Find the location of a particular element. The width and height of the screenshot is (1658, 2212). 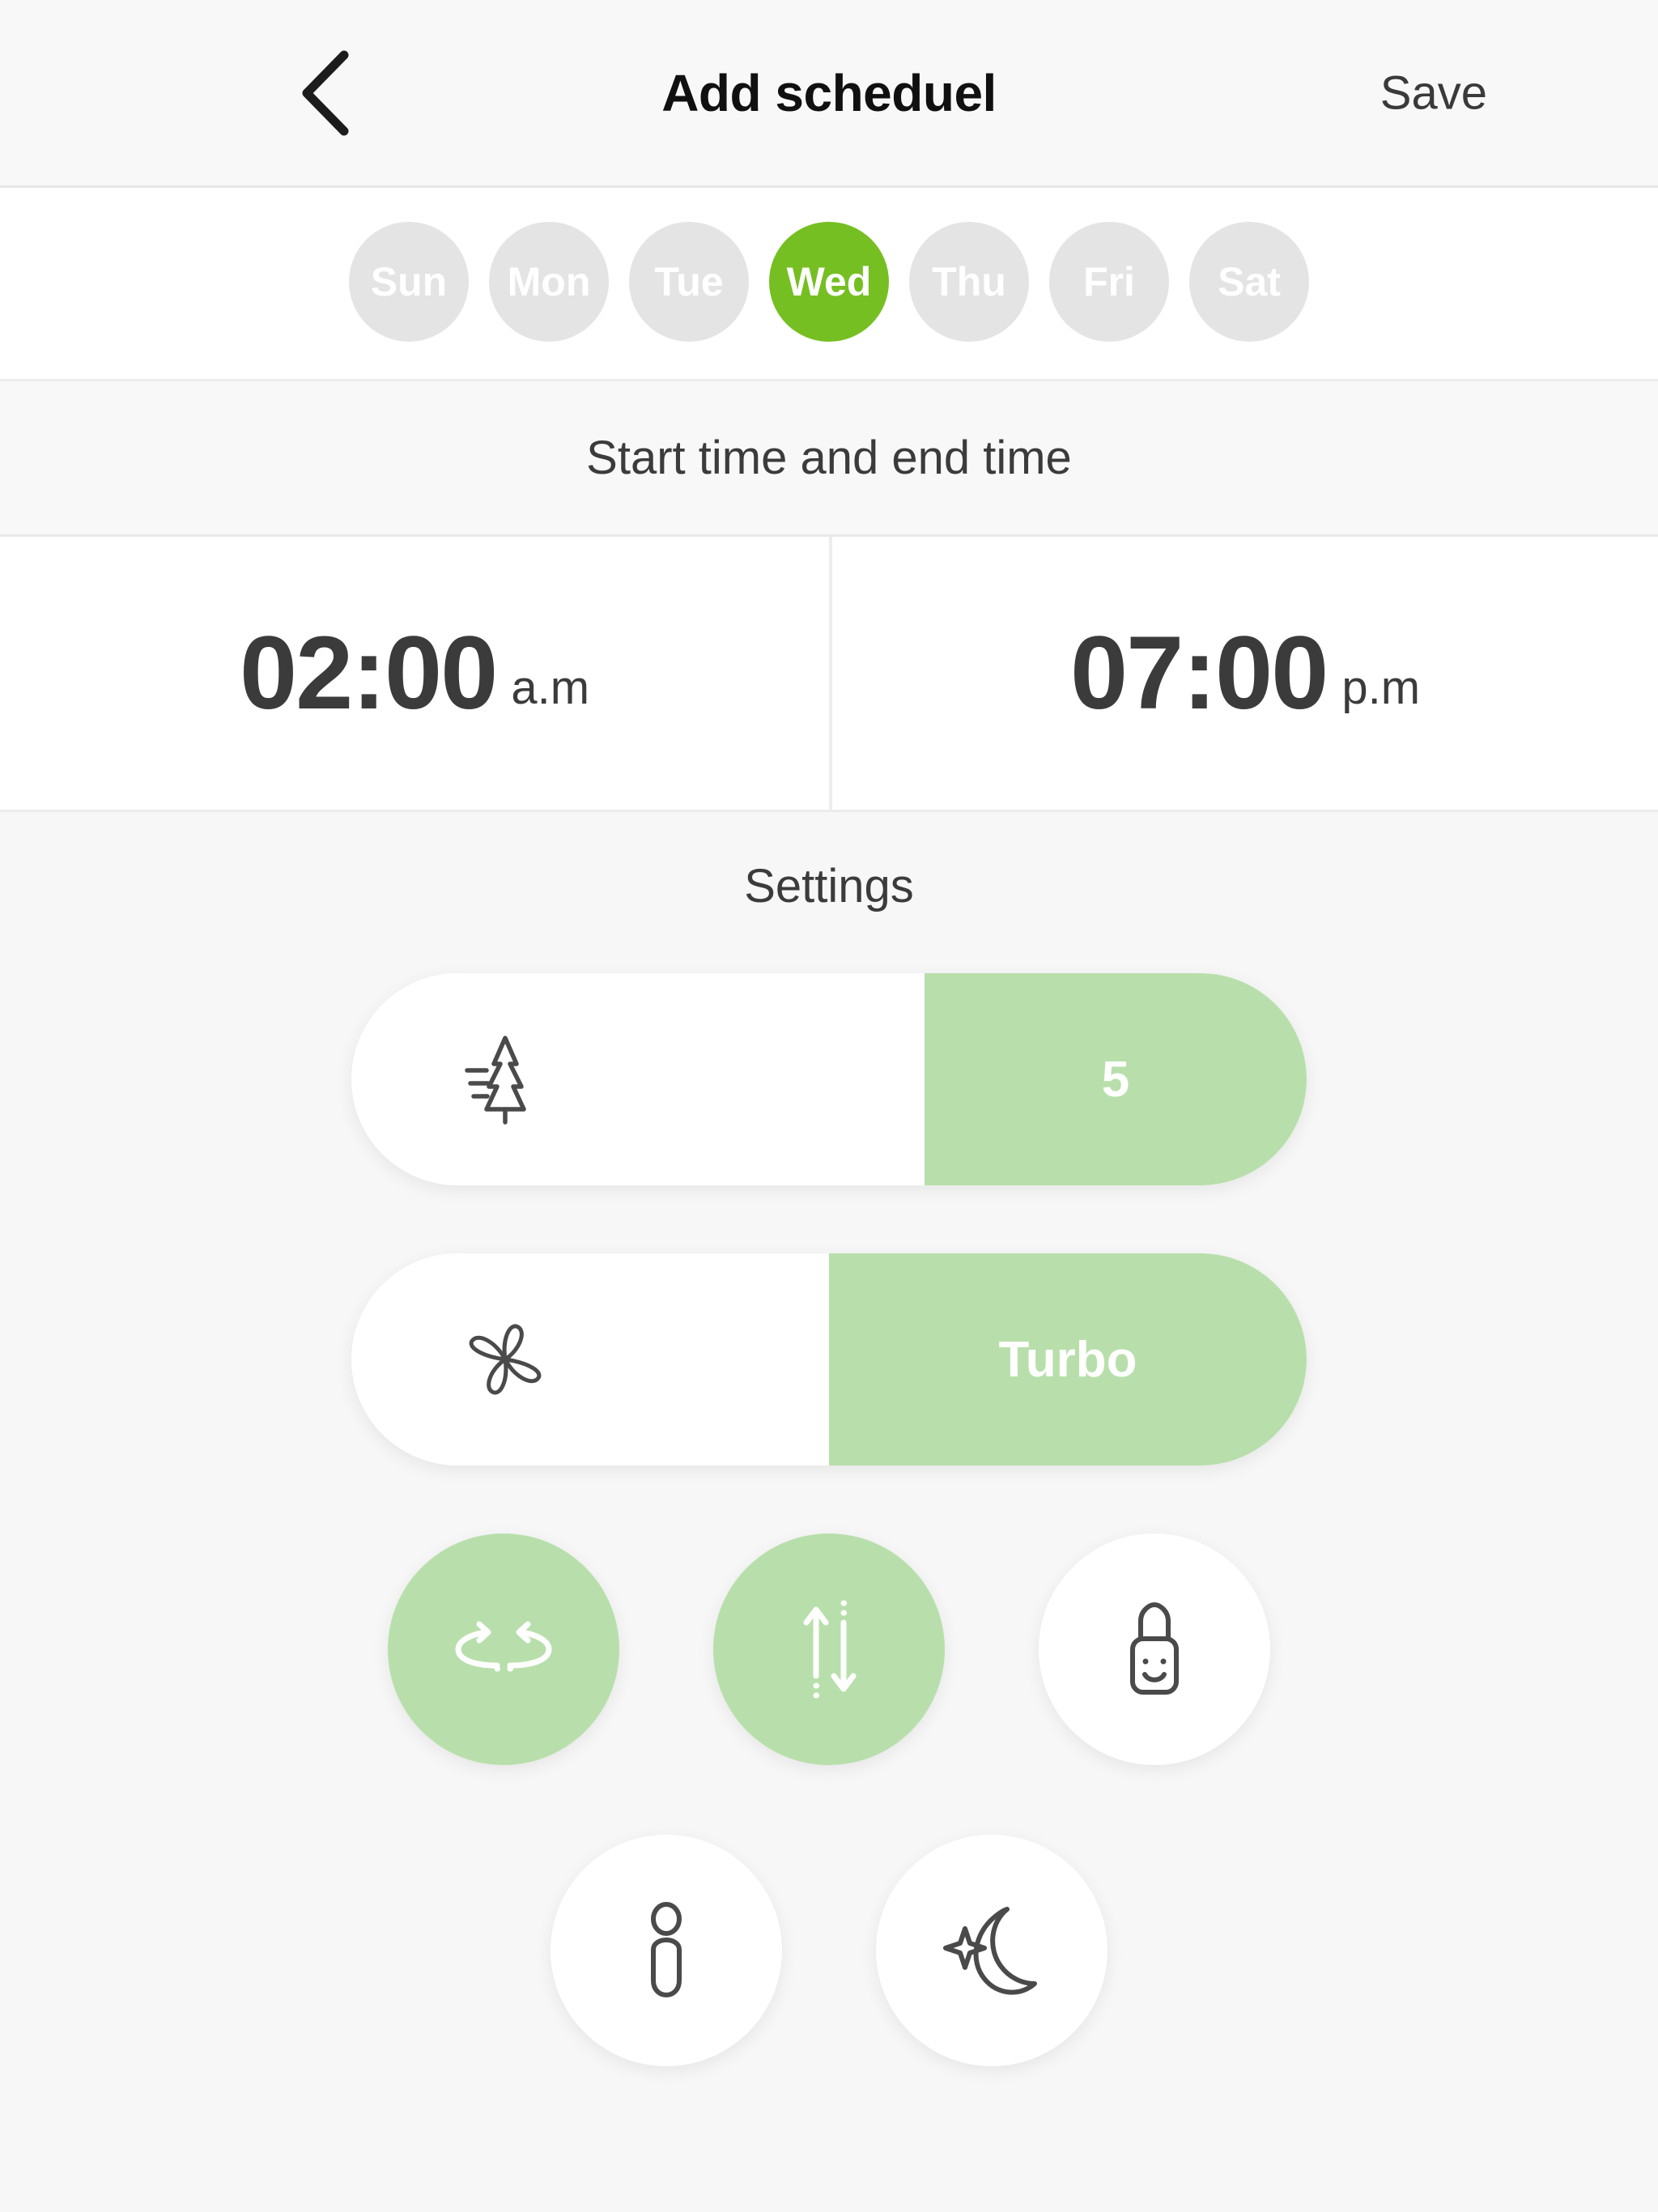

save-button: Save is located at coordinates (1433, 93).